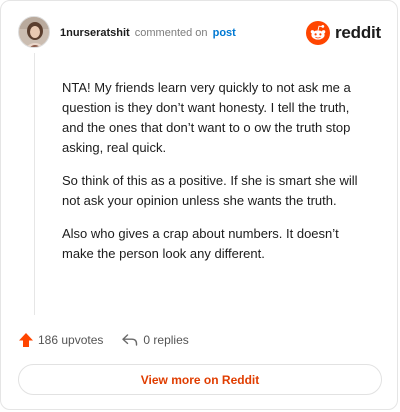 The image size is (400, 412). I want to click on reddit-logo-icon, so click(317, 33).